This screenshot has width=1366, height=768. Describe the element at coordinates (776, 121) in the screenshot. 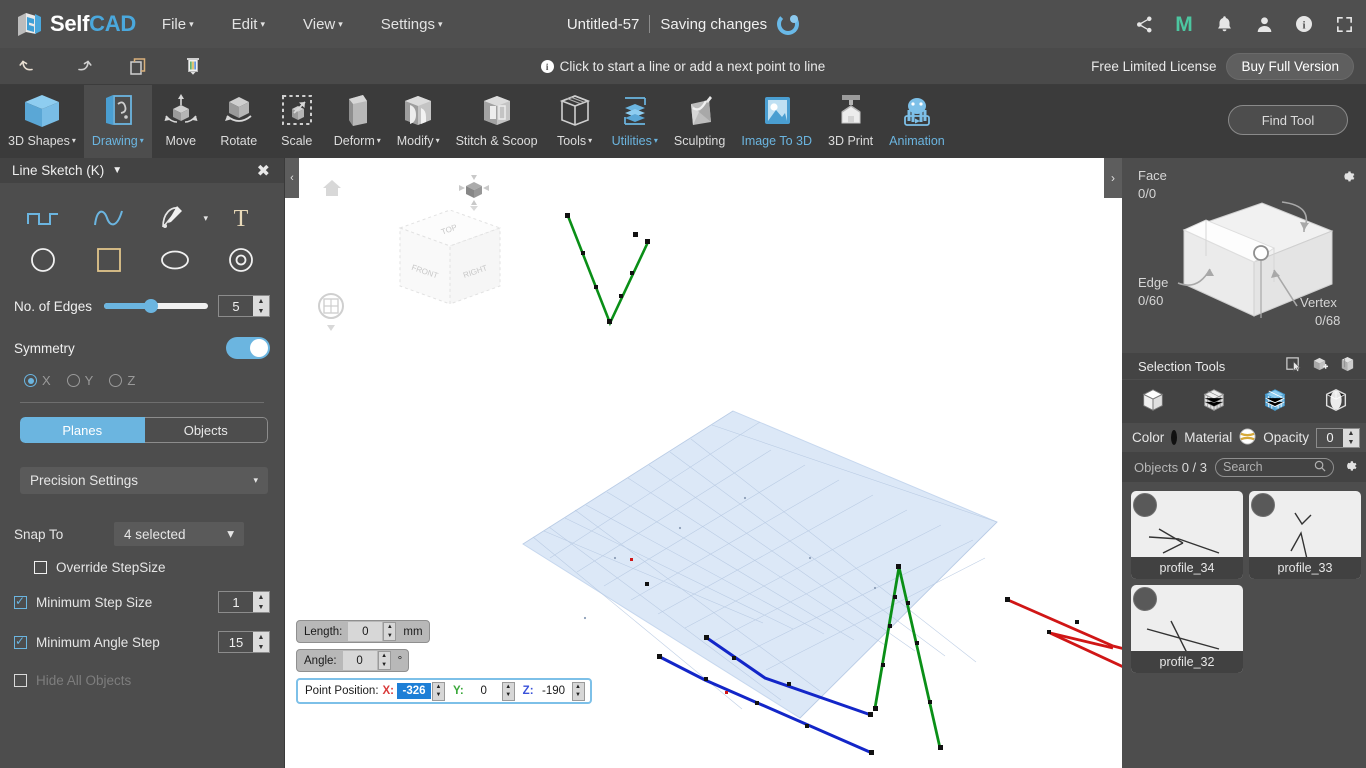

I see `ribbon-tab-image-to-3d: Image To 3D` at that location.